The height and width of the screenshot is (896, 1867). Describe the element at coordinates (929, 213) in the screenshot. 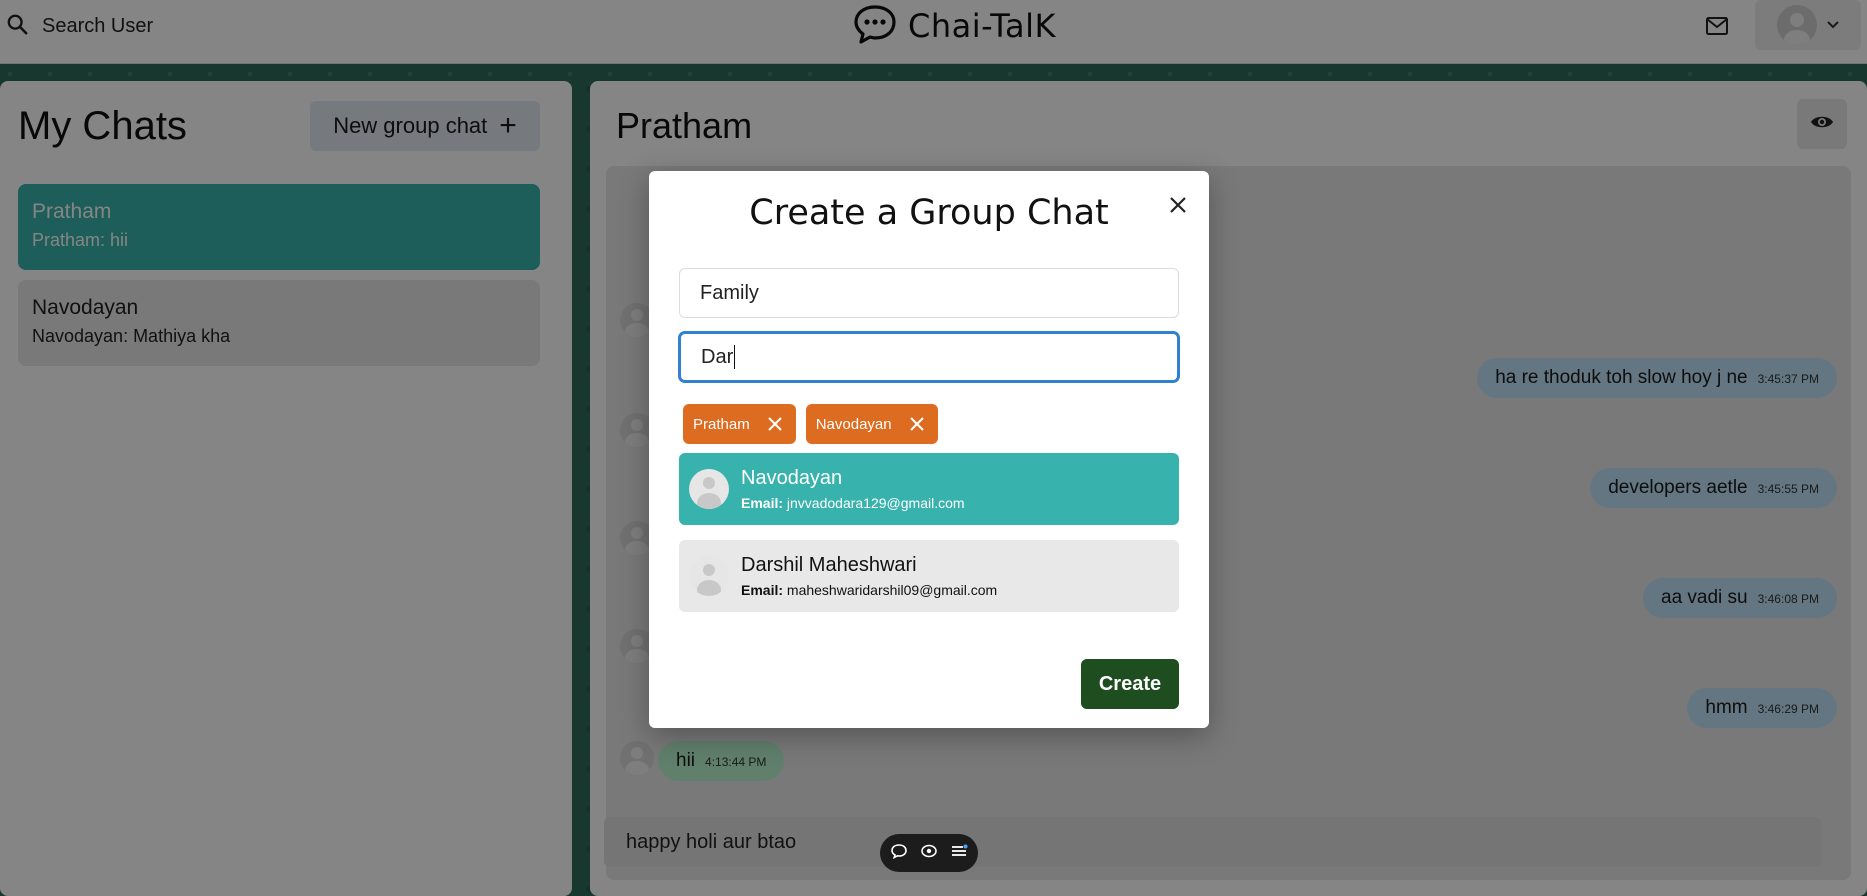

I see `modal-title: Create a Group Chat` at that location.